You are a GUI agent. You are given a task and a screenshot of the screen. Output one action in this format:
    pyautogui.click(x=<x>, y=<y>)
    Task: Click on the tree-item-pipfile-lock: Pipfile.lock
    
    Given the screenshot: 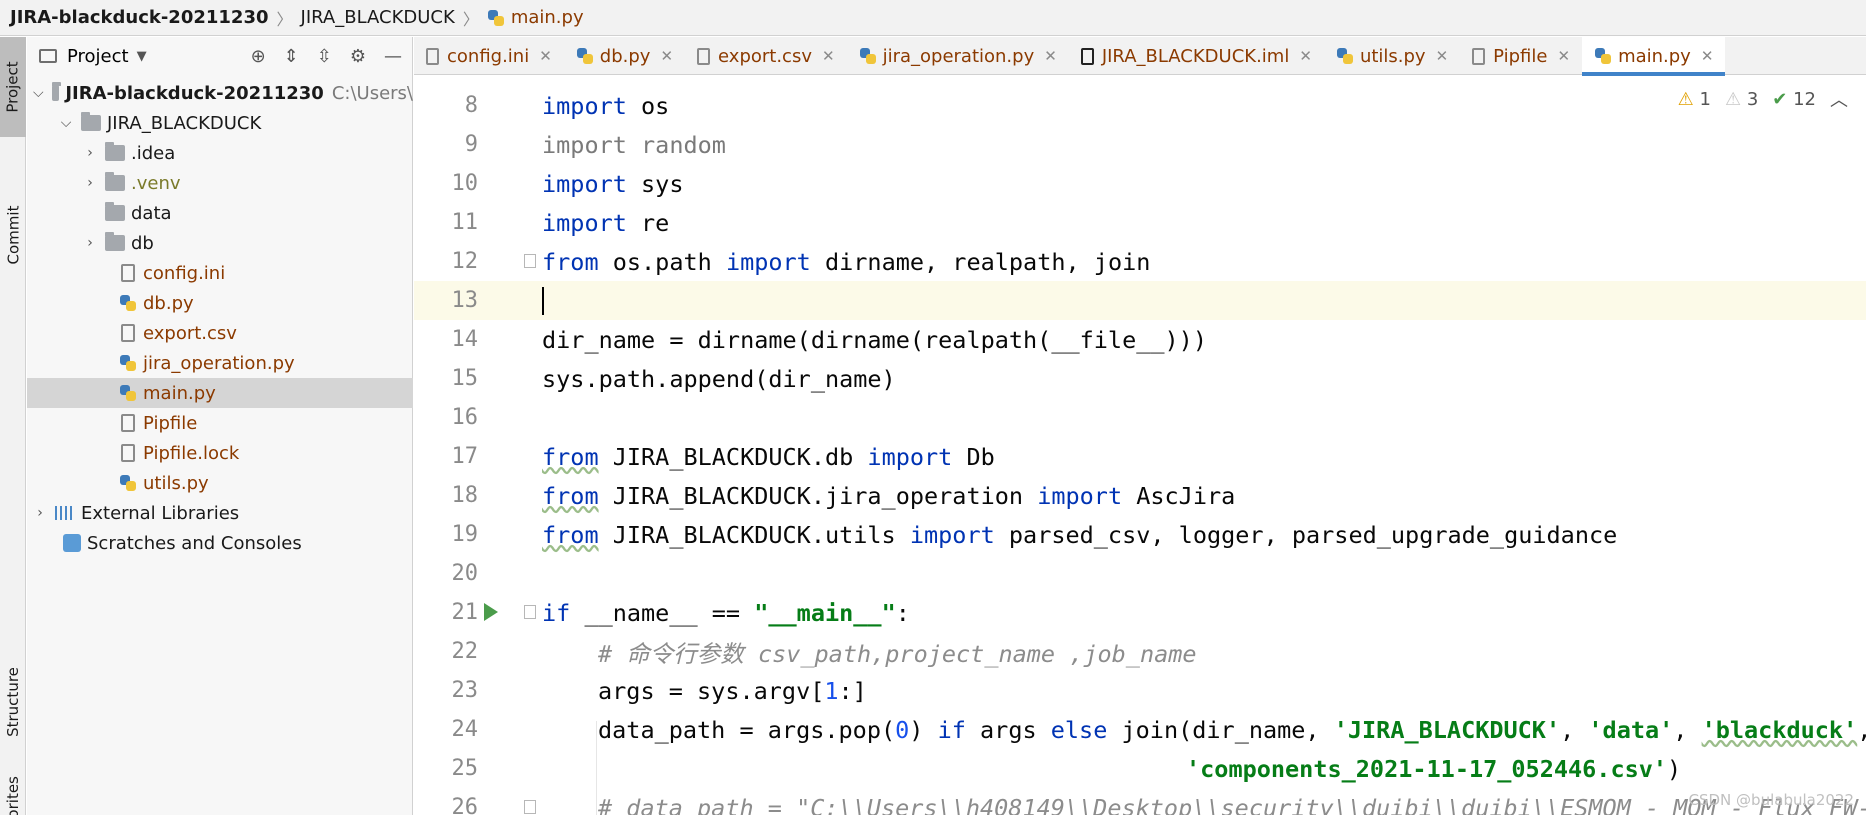 What is the action you would take?
    pyautogui.click(x=220, y=453)
    